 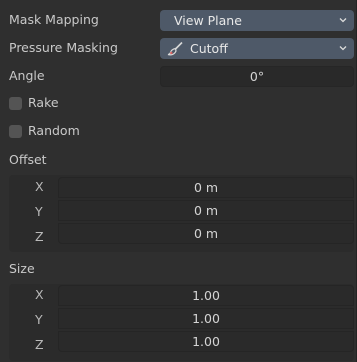 I want to click on offset-y-row: Y 0 m, so click(x=181, y=211).